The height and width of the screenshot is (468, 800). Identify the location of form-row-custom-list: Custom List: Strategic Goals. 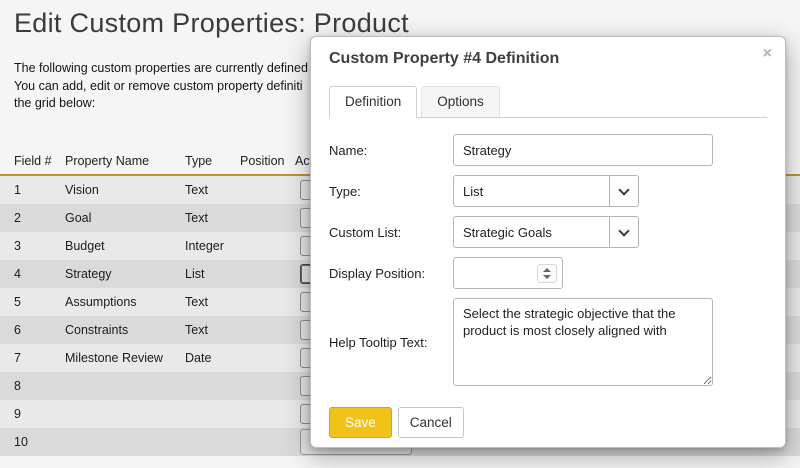
(548, 232).